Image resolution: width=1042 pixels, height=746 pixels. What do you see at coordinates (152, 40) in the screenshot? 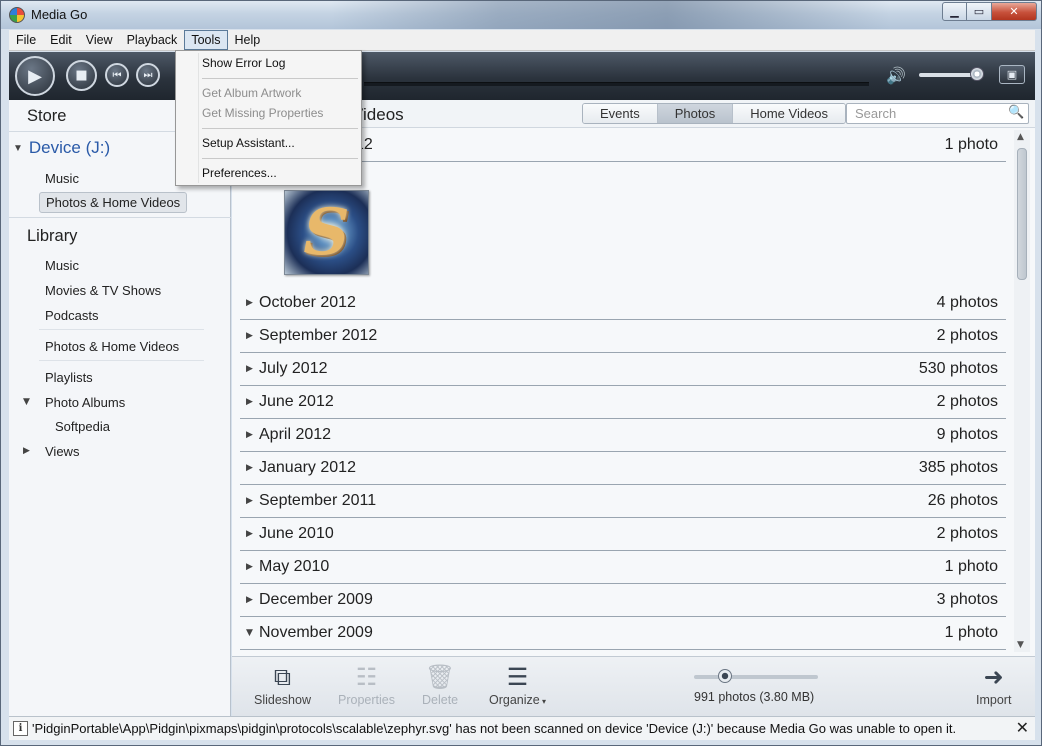
I see `menu-playback: Playback` at bounding box center [152, 40].